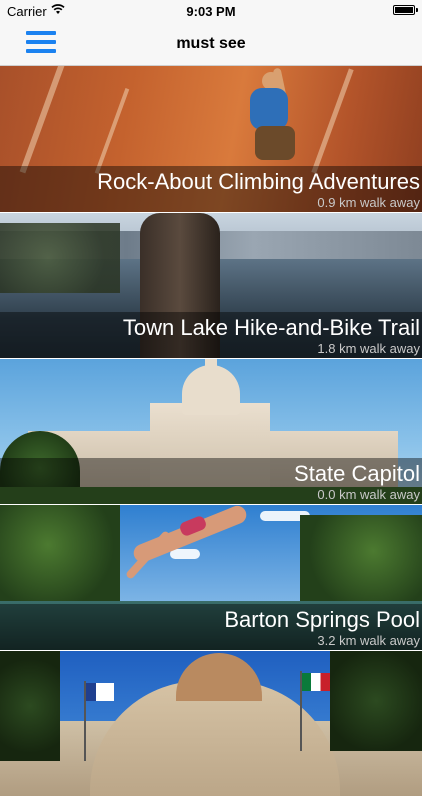  What do you see at coordinates (368, 202) in the screenshot?
I see `place-distance: 0.9 km walk away` at bounding box center [368, 202].